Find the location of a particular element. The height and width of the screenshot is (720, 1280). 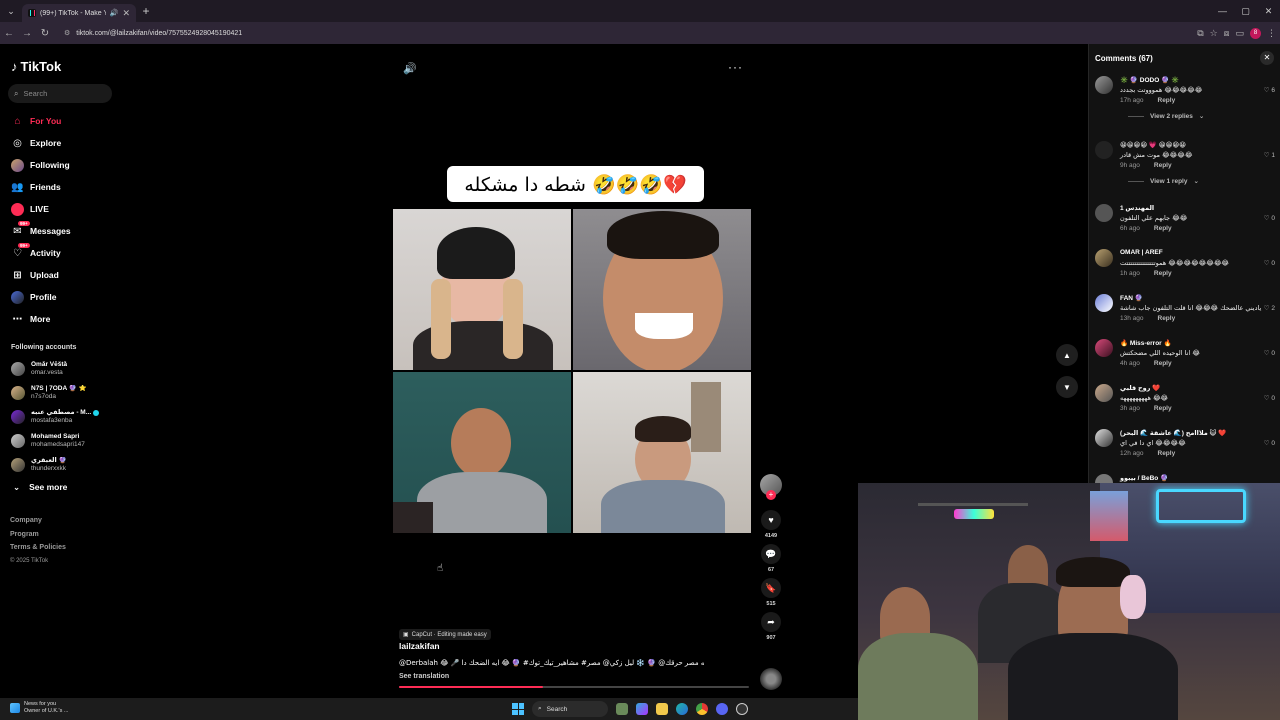

following-account: العبقري 🔮 thunderxxkk is located at coordinates (65, 465).